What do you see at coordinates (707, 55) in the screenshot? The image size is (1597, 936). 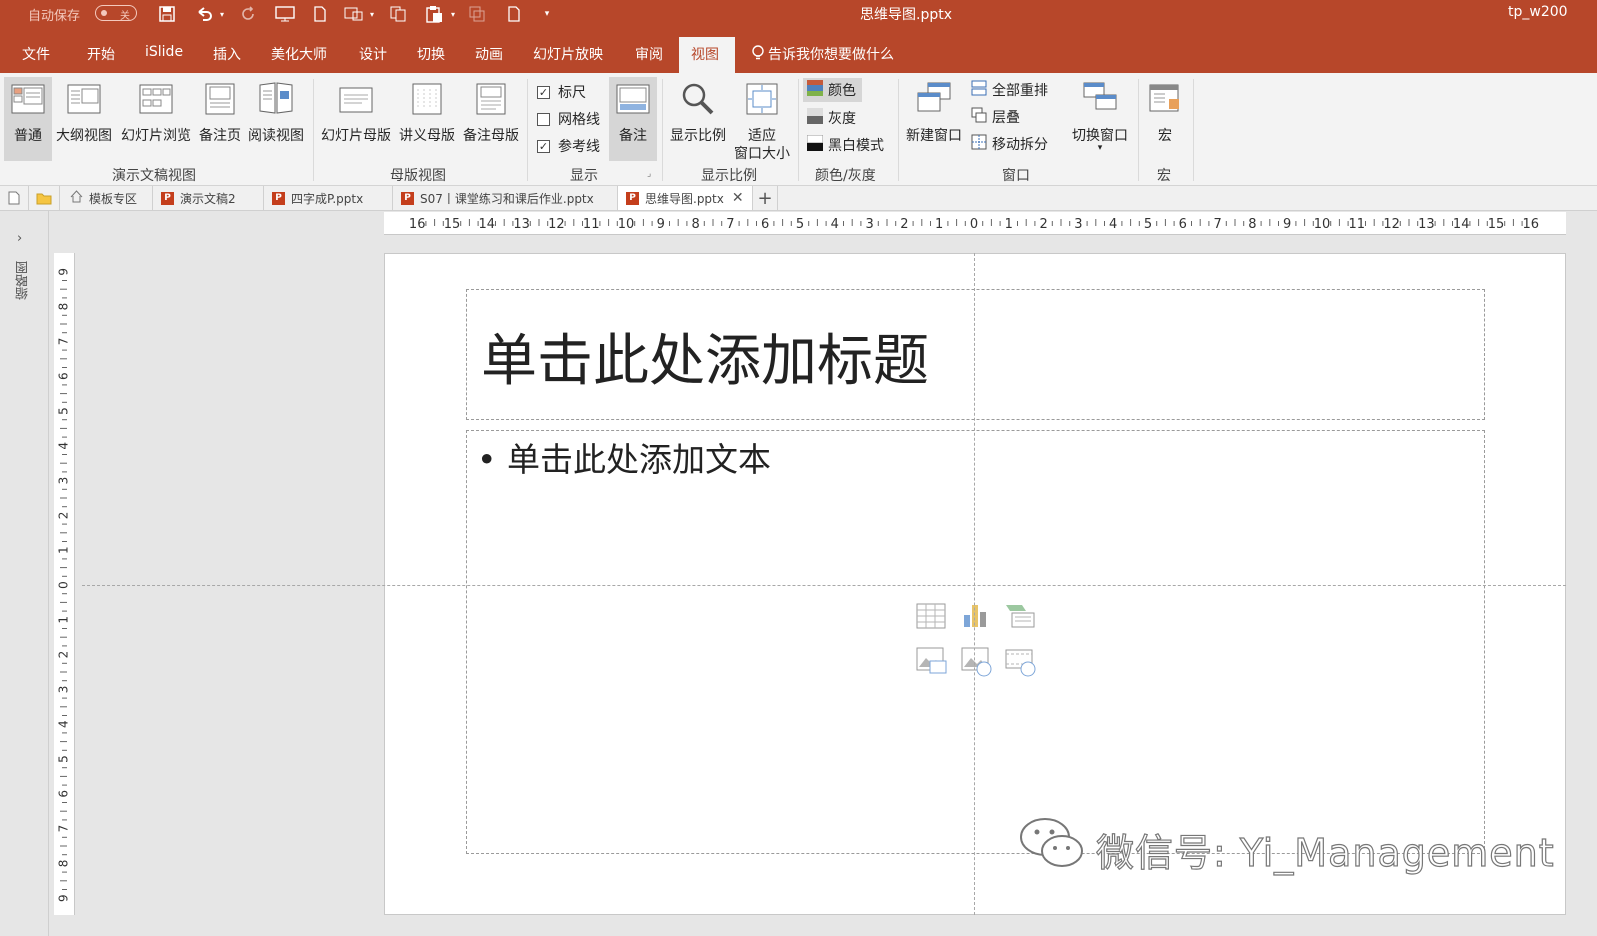 I see `tab-view: 视图` at bounding box center [707, 55].